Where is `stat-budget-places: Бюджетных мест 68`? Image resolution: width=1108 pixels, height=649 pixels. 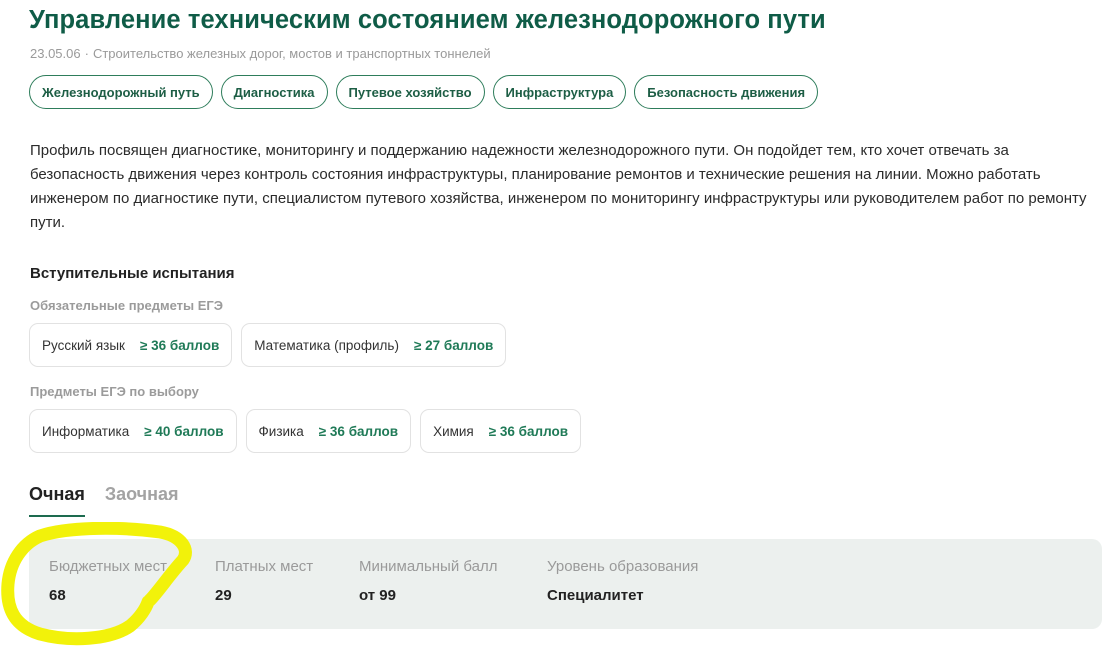
stat-budget-places: Бюджетных мест 68 is located at coordinates (108, 581).